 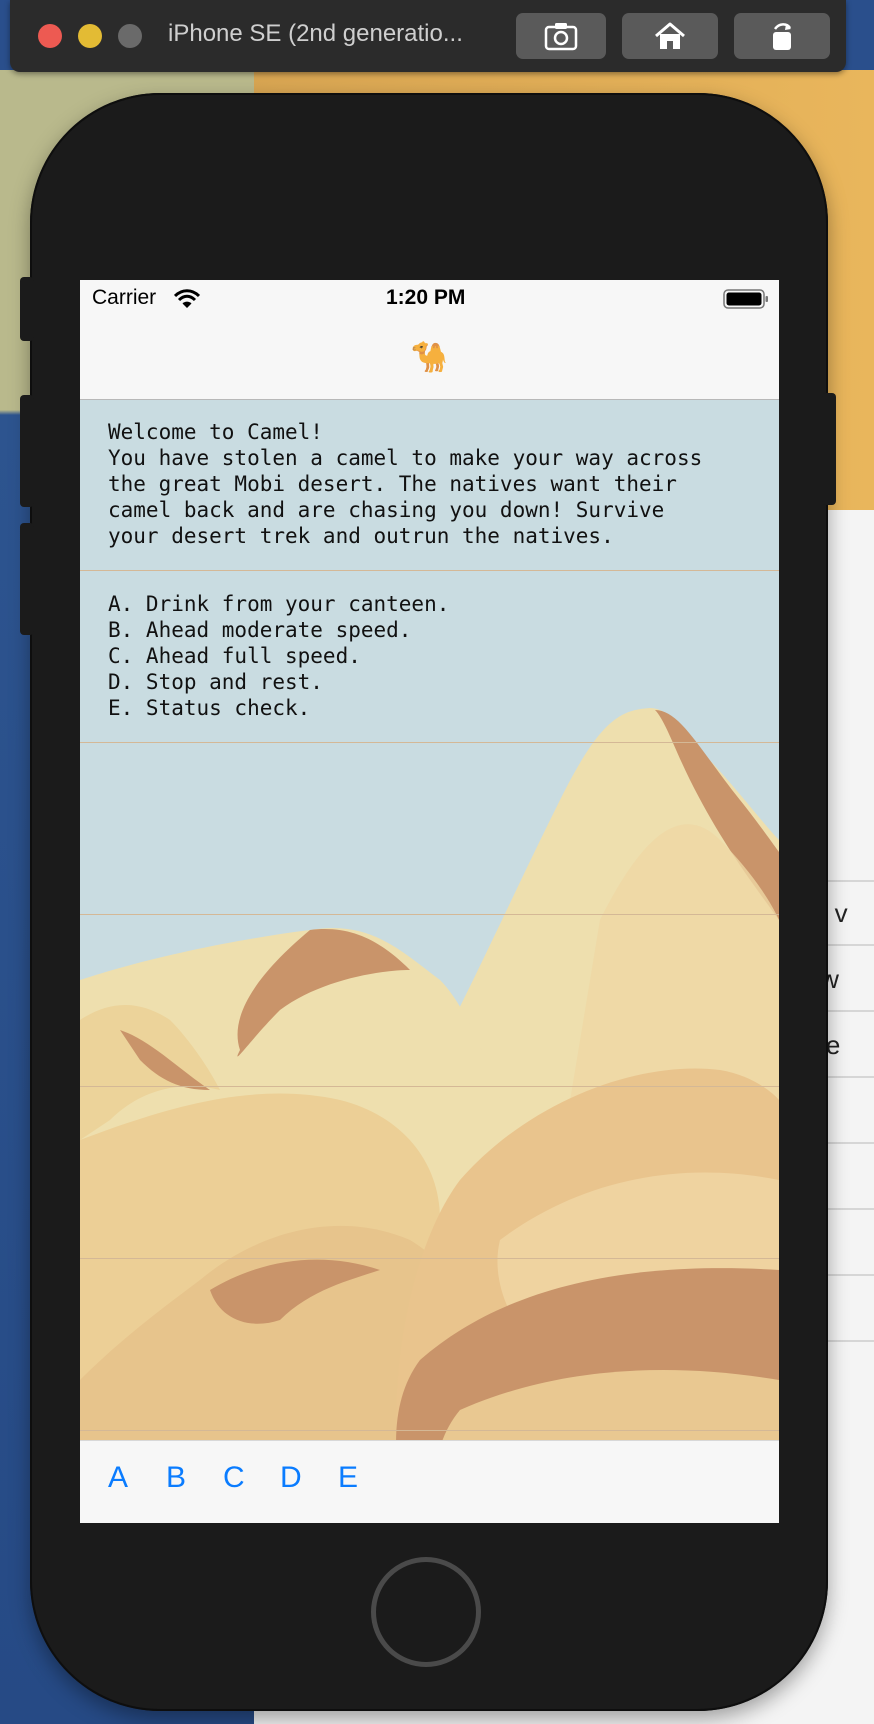 I want to click on wifi-icon, so click(x=187, y=298).